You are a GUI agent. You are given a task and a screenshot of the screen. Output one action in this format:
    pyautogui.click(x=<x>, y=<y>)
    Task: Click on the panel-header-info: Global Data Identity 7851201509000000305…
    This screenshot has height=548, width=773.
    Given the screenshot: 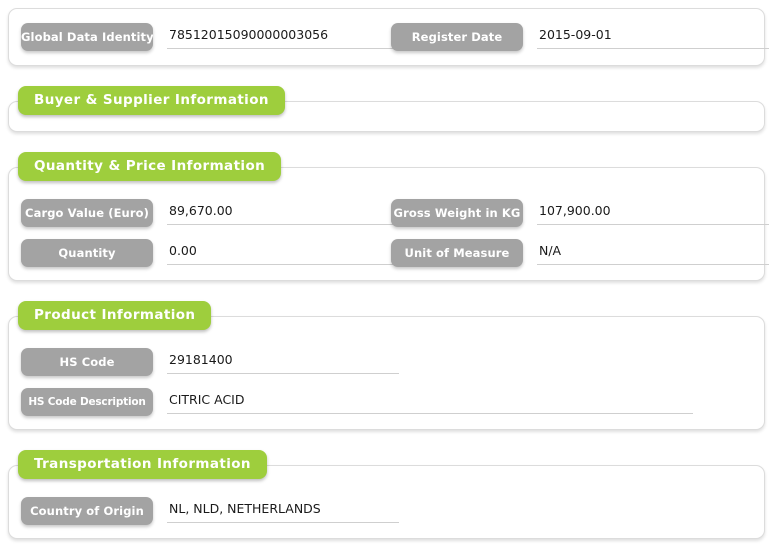 What is the action you would take?
    pyautogui.click(x=388, y=37)
    